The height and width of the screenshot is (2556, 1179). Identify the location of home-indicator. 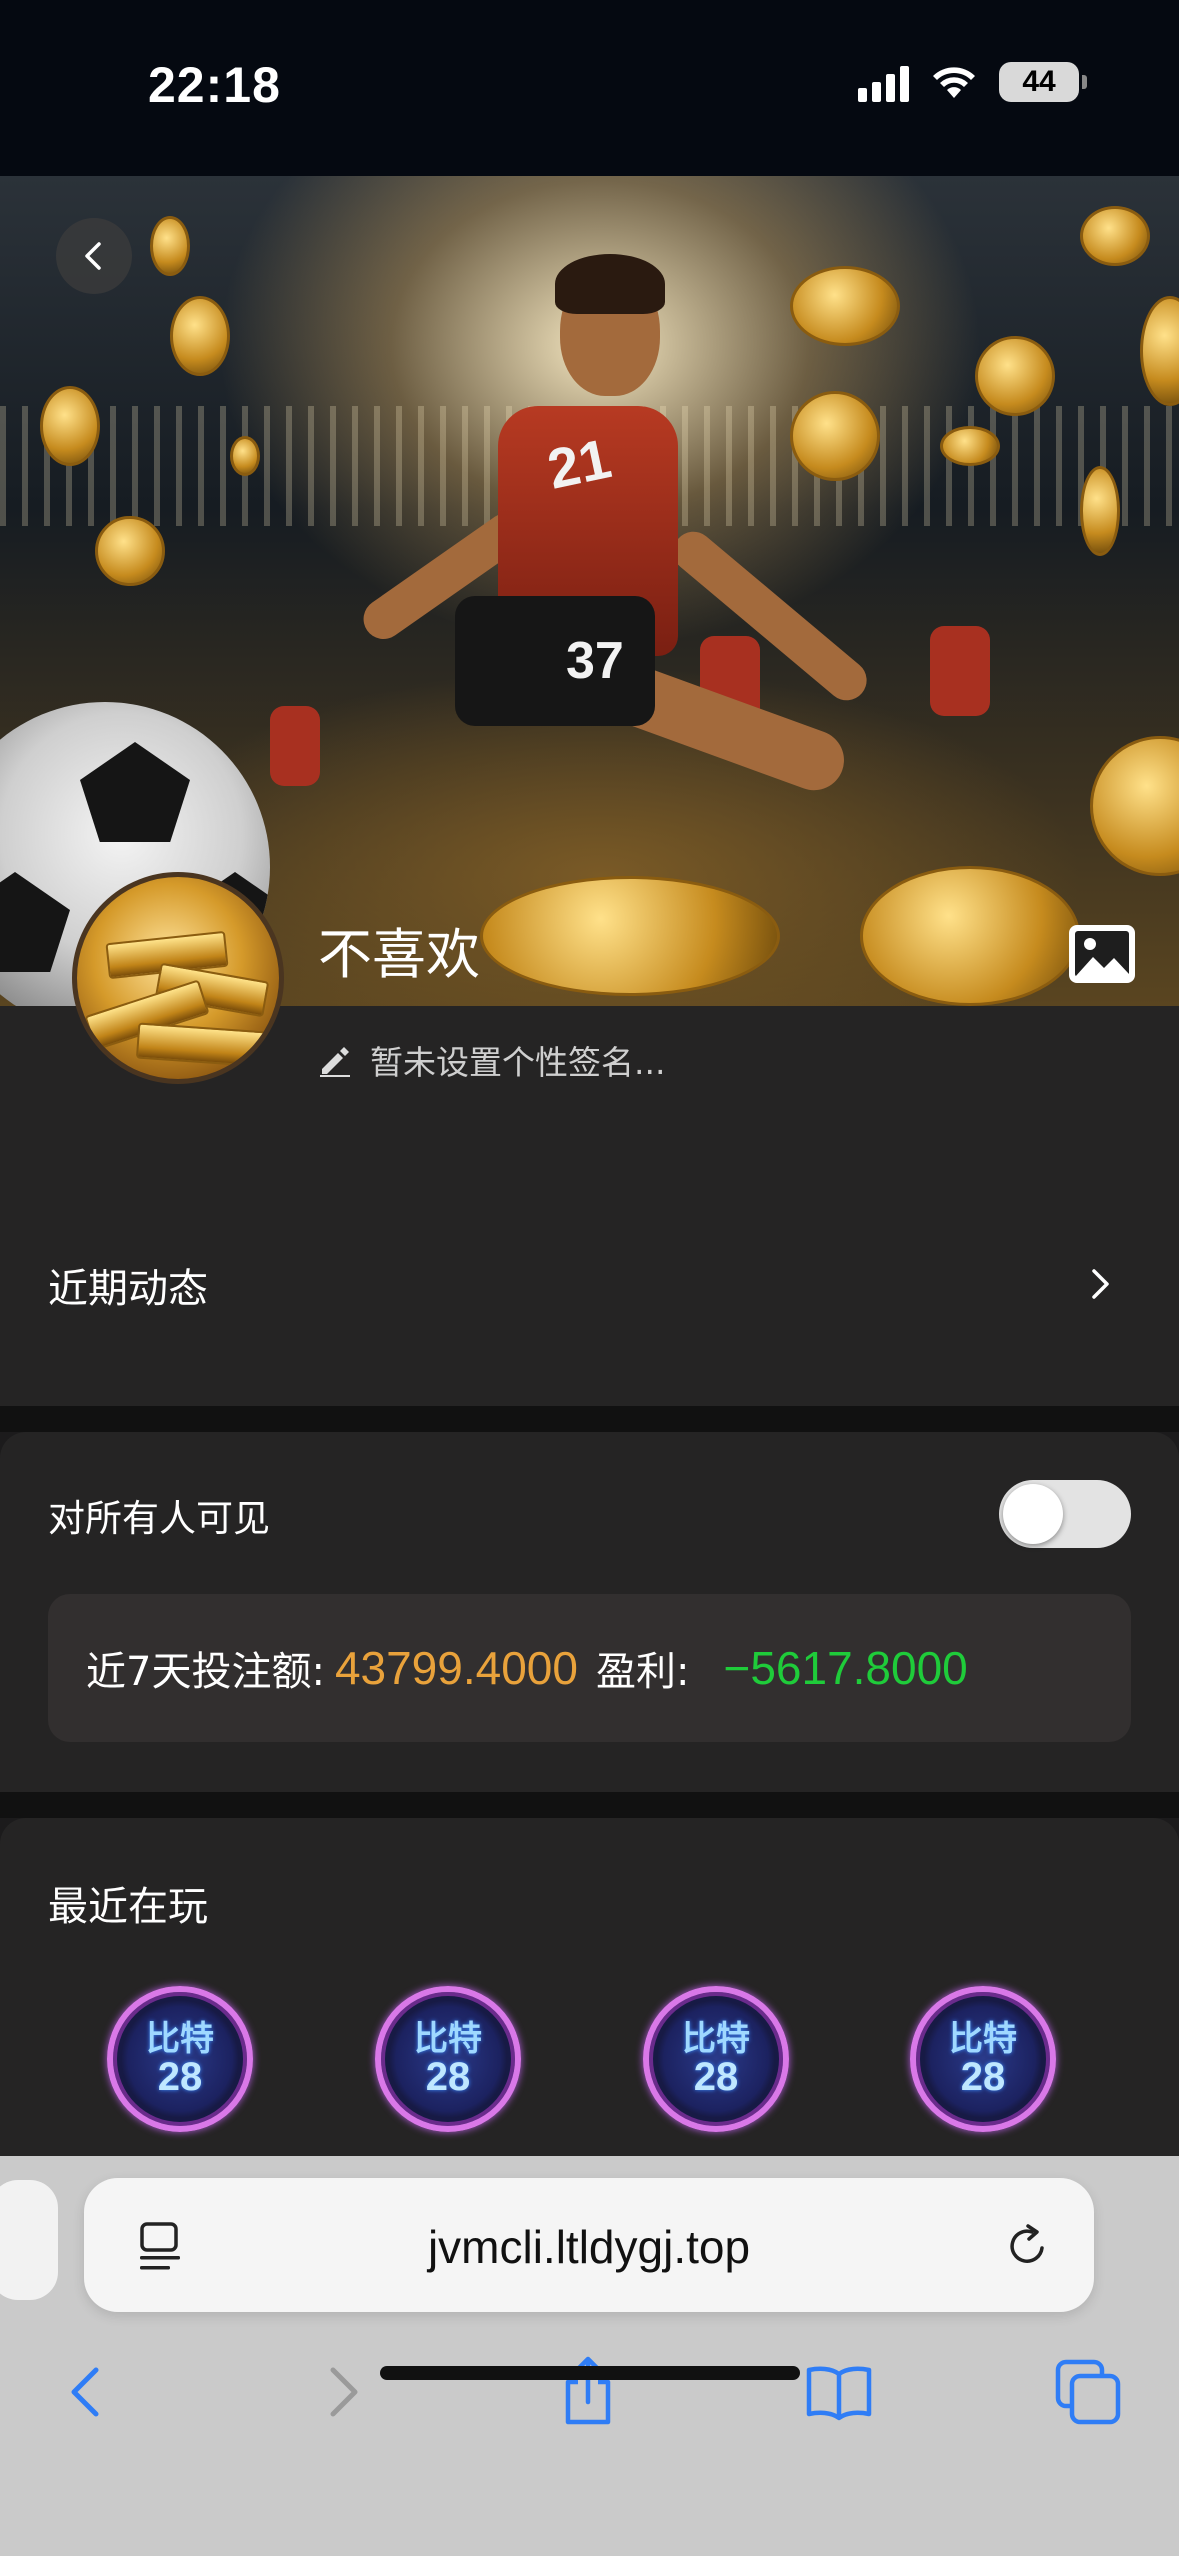
(590, 2373).